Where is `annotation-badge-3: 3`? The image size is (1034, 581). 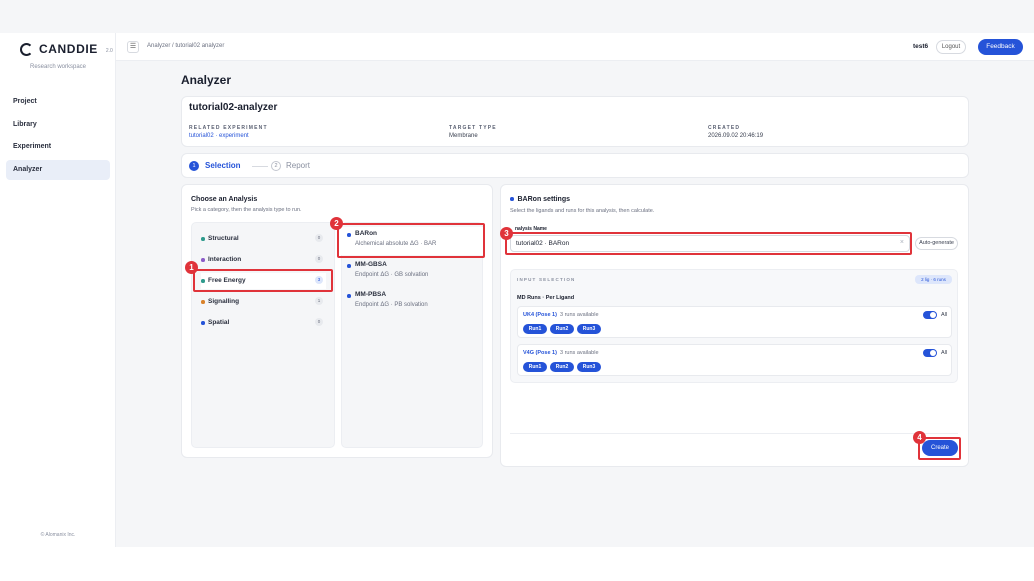
annotation-badge-3: 3 is located at coordinates (506, 233).